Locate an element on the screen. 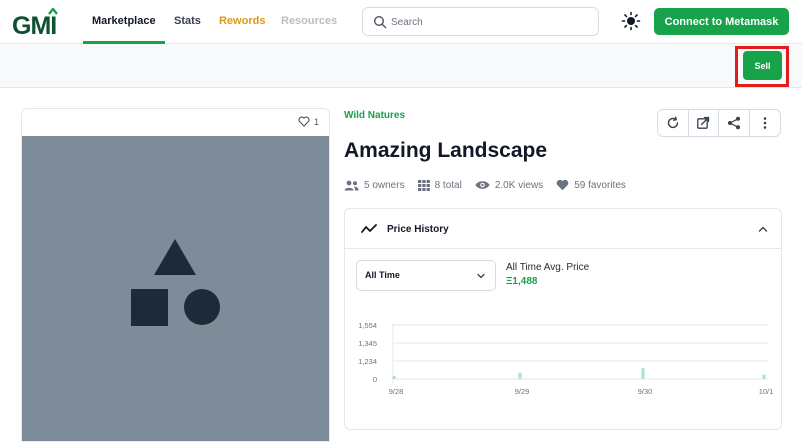 The height and width of the screenshot is (442, 802). period-value: All Time is located at coordinates (382, 275).